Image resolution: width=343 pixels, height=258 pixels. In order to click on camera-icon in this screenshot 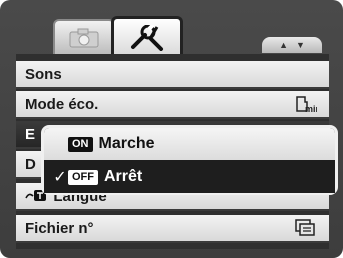, I will do `click(84, 37)`.